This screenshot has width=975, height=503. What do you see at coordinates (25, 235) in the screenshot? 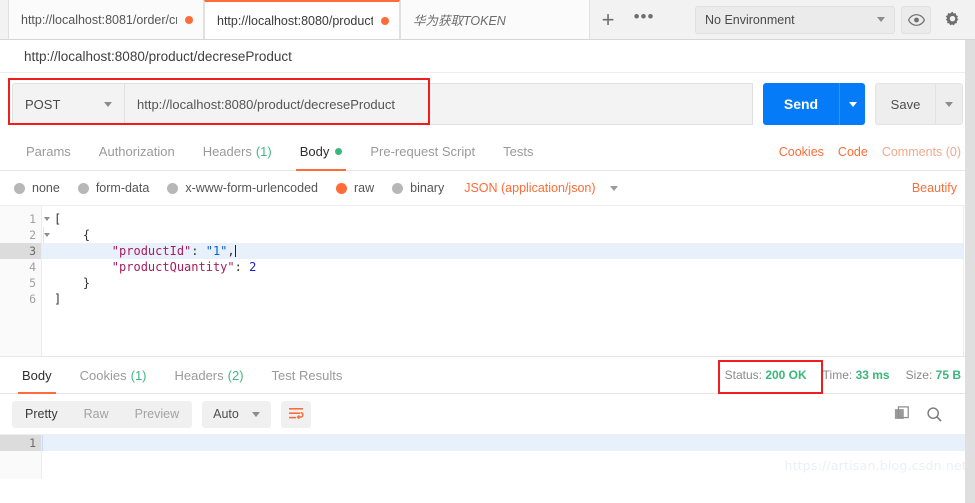
I see `line-number: 2` at bounding box center [25, 235].